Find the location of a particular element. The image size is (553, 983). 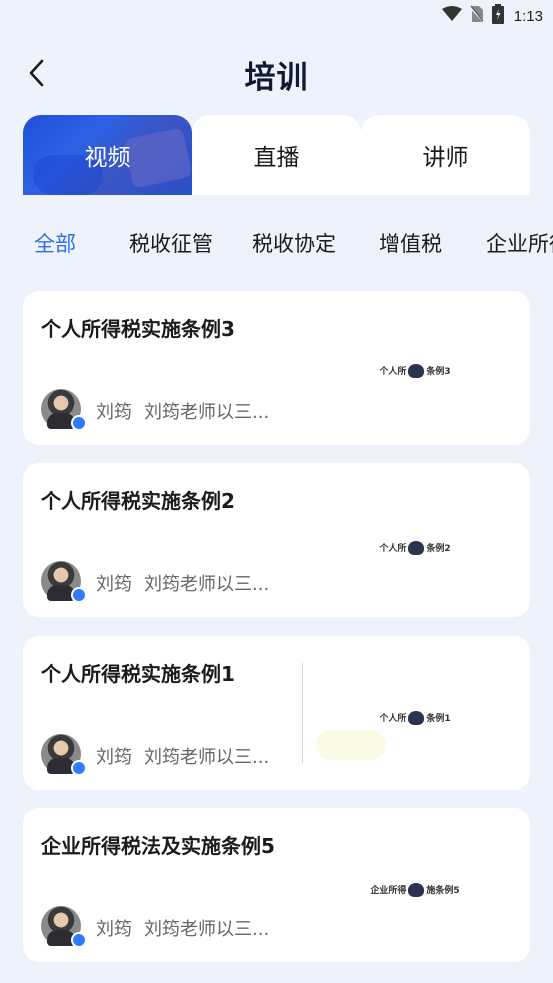

status-bar: 1:13 is located at coordinates (276, 17).